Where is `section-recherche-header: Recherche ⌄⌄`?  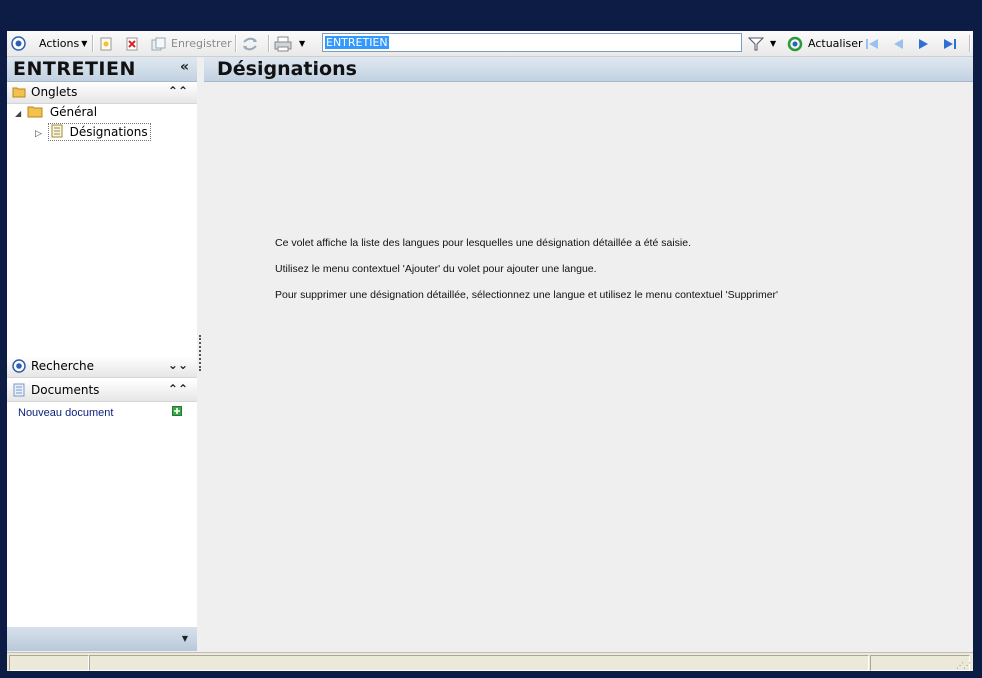
section-recherche-header: Recherche ⌄⌄ is located at coordinates (102, 367).